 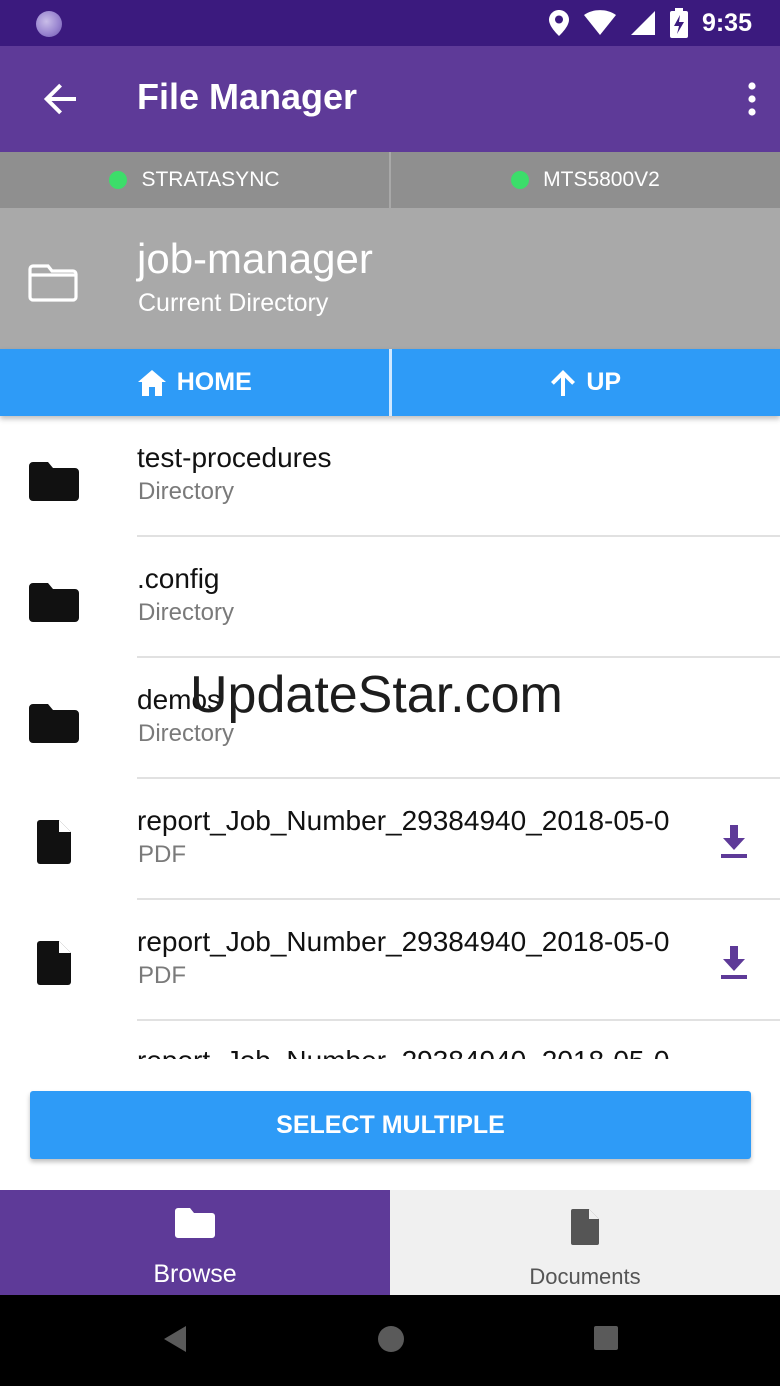 What do you see at coordinates (390, 476) in the screenshot?
I see `list-item: test-procedures Directory` at bounding box center [390, 476].